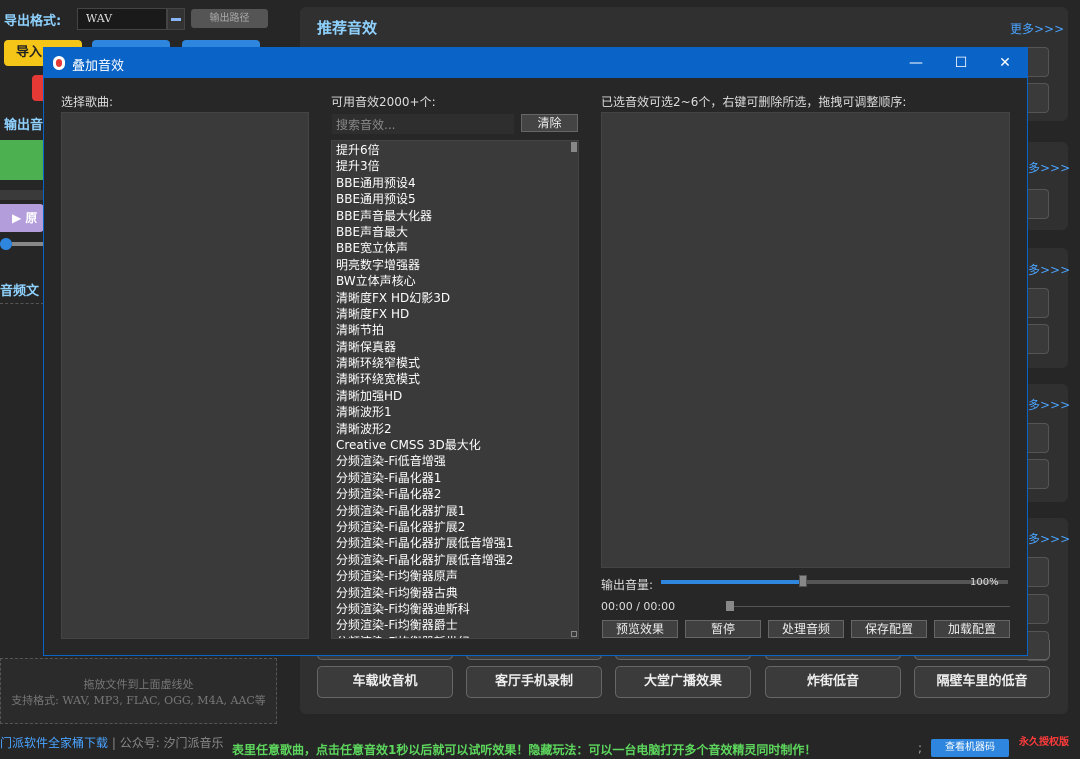 The width and height of the screenshot is (1080, 759). I want to click on machine-code-button: 查看机器码, so click(970, 748).